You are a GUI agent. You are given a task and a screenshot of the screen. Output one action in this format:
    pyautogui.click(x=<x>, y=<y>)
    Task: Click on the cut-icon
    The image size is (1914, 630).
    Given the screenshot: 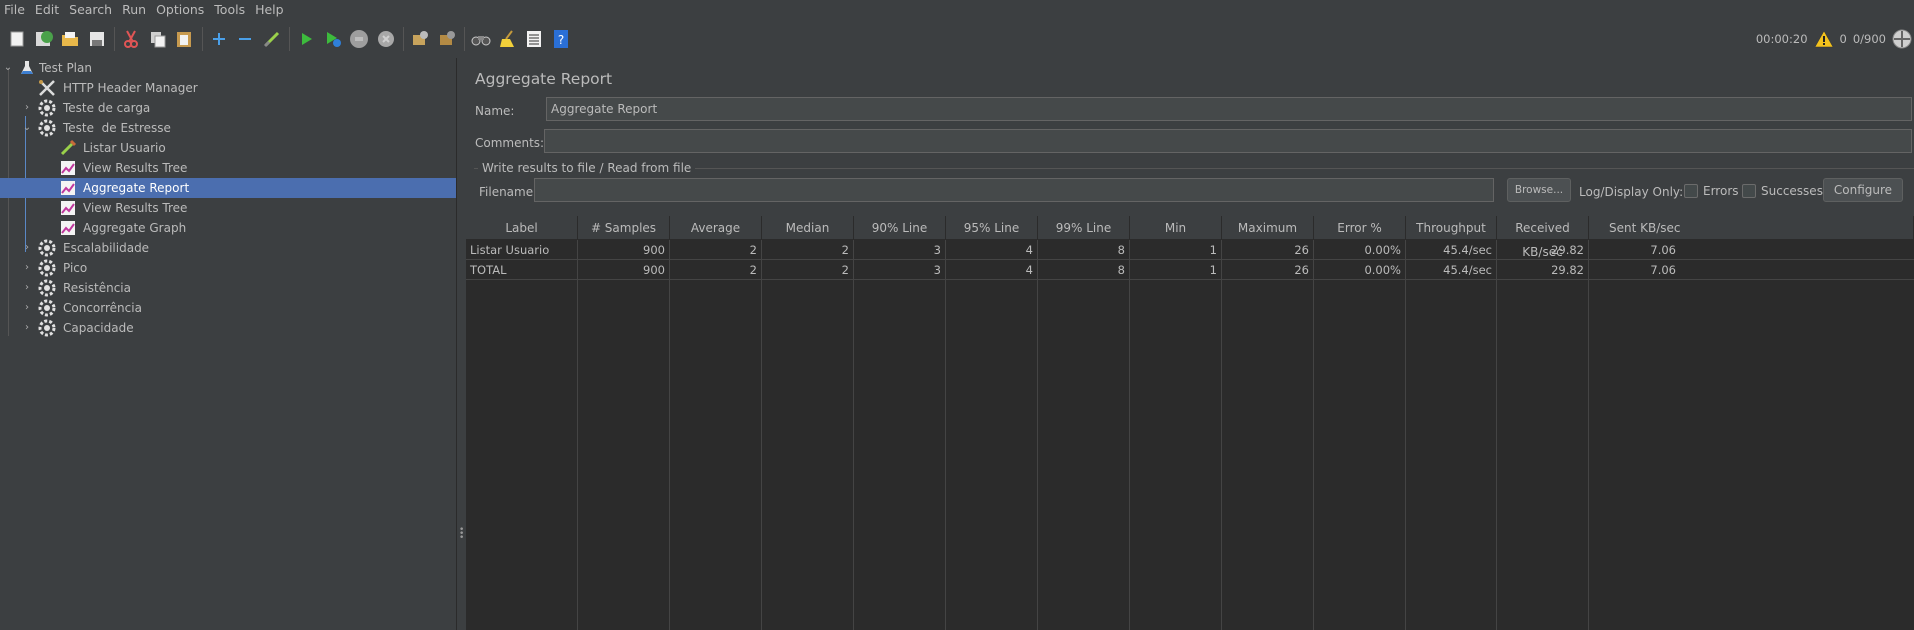 What is the action you would take?
    pyautogui.click(x=131, y=39)
    